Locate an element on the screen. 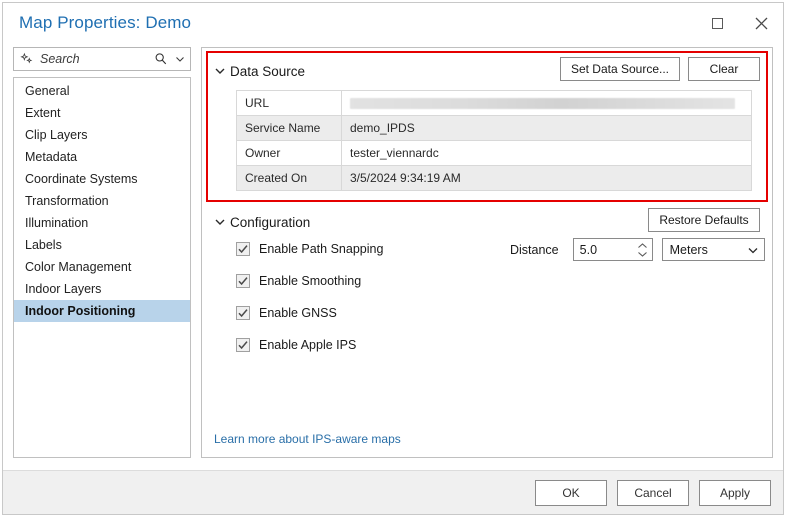 The image size is (788, 518). table-row: Service Name demo_IPDS is located at coordinates (494, 128).